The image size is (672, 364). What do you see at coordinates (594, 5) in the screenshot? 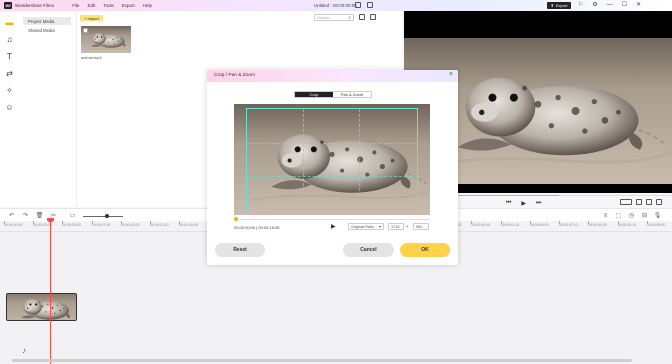
I see `settings-icon: ⚙` at bounding box center [594, 5].